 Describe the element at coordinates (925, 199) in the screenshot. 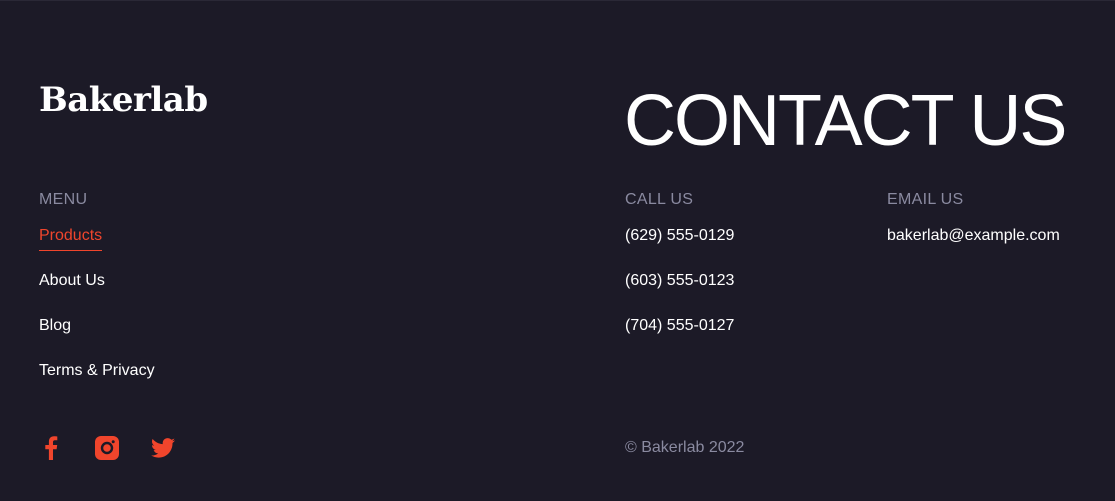

I see `email-us-label: EMAIL US` at that location.